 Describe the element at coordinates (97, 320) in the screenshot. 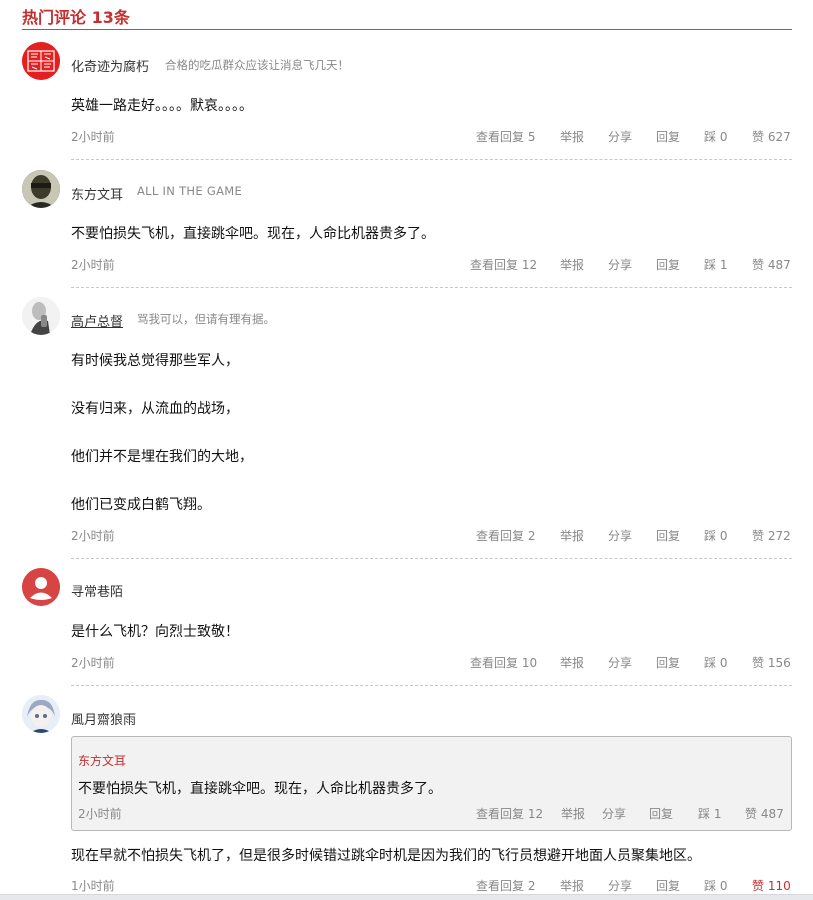

I see `comment-username: 高卢总督` at that location.